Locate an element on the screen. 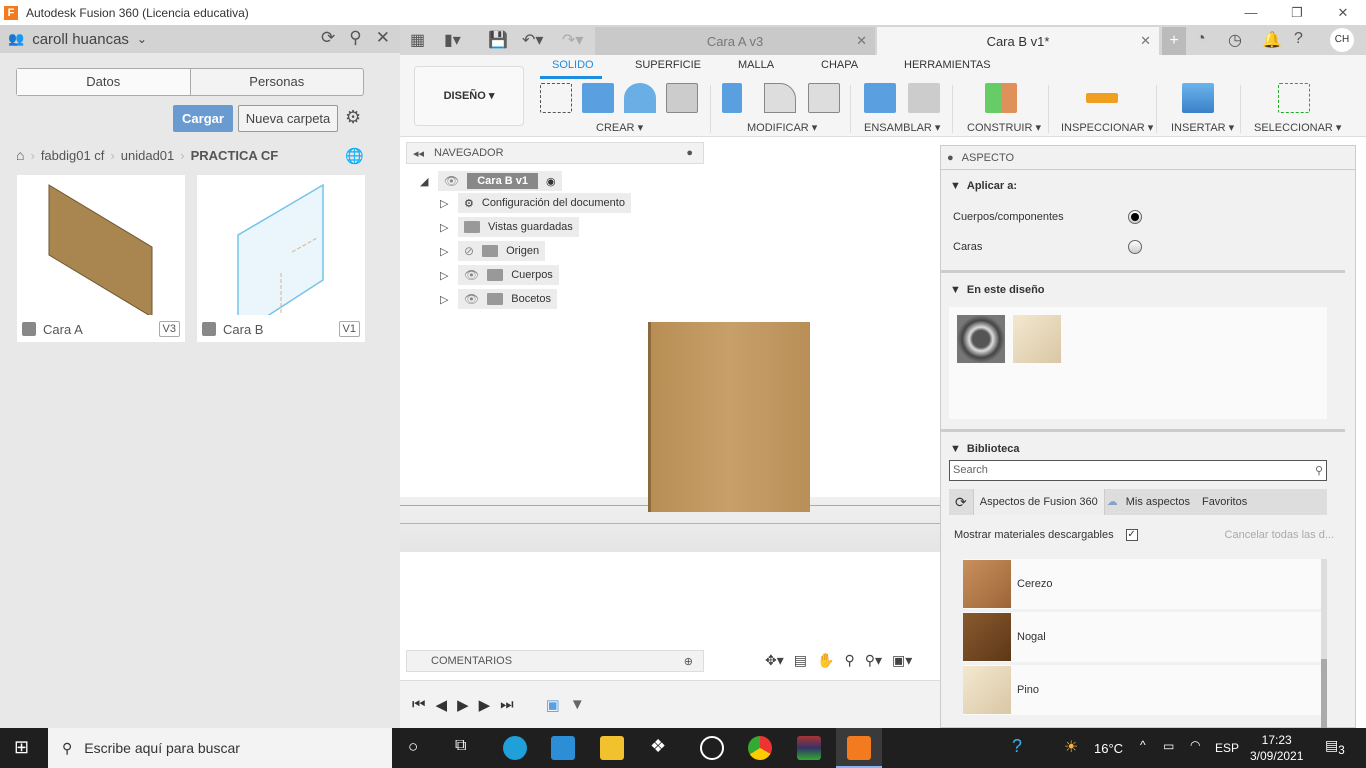 This screenshot has width=1366, height=768. library-search-input: Search ⚲ is located at coordinates (1138, 470).